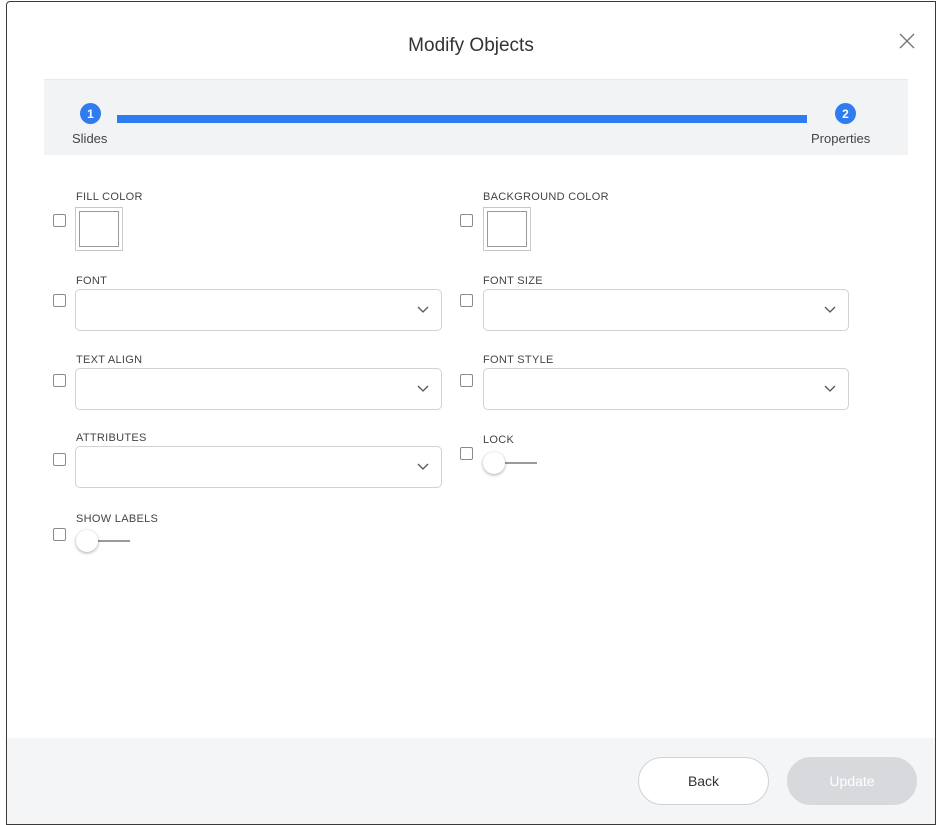 This screenshot has width=936, height=825. Describe the element at coordinates (90, 138) in the screenshot. I see `step-1-label: Slides` at that location.